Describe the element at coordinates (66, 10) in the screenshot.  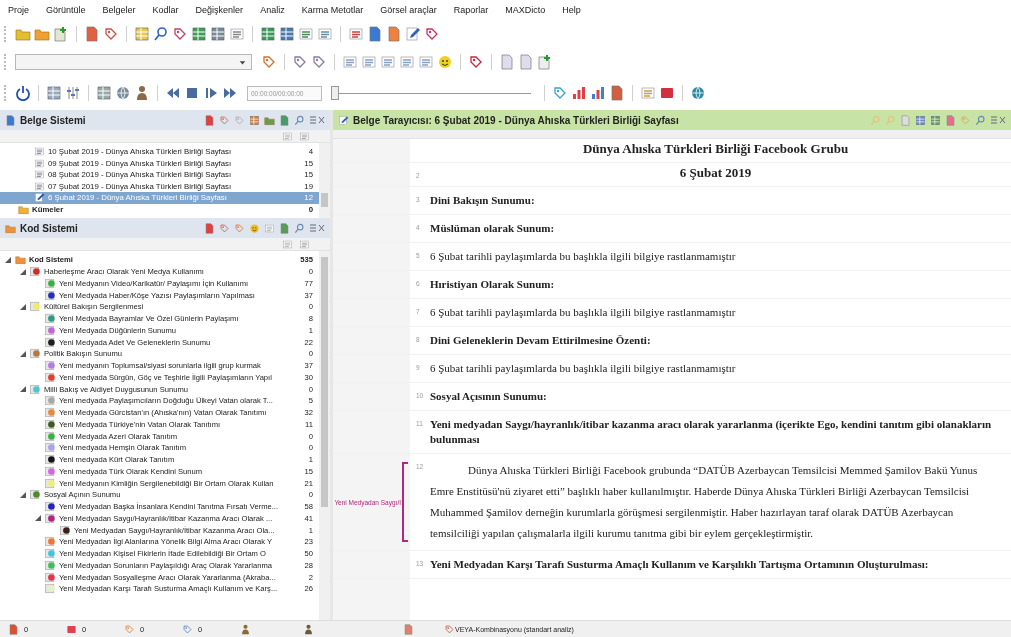
I see `menu-item: Görüntüle` at that location.